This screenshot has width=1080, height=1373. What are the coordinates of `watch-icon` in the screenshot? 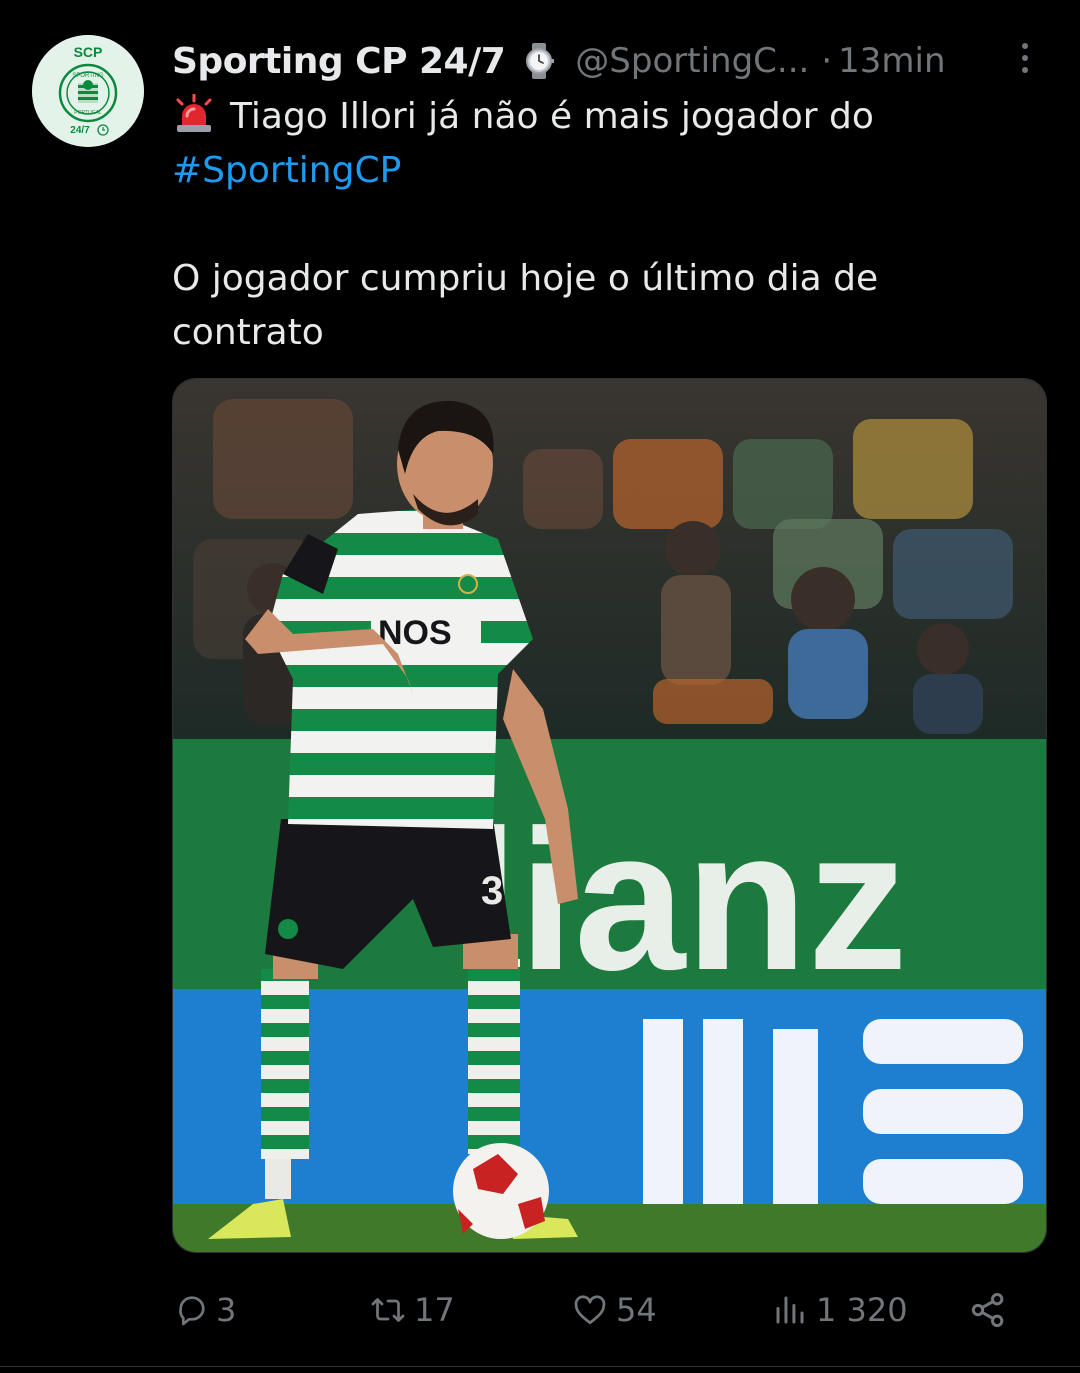 It's located at (539, 61).